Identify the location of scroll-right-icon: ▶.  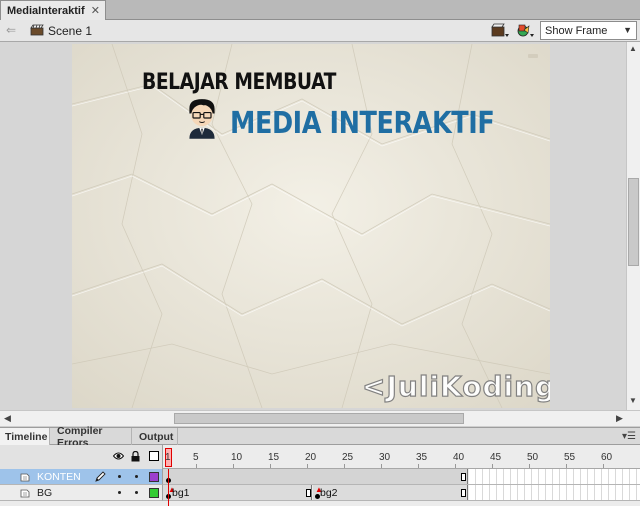
(619, 418).